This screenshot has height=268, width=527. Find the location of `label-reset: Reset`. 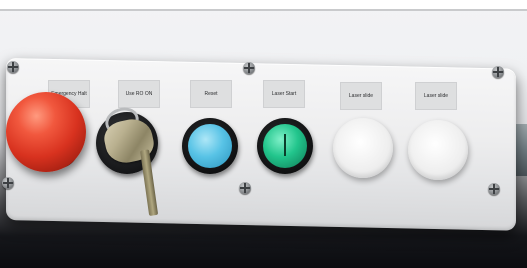

label-reset: Reset is located at coordinates (211, 94).